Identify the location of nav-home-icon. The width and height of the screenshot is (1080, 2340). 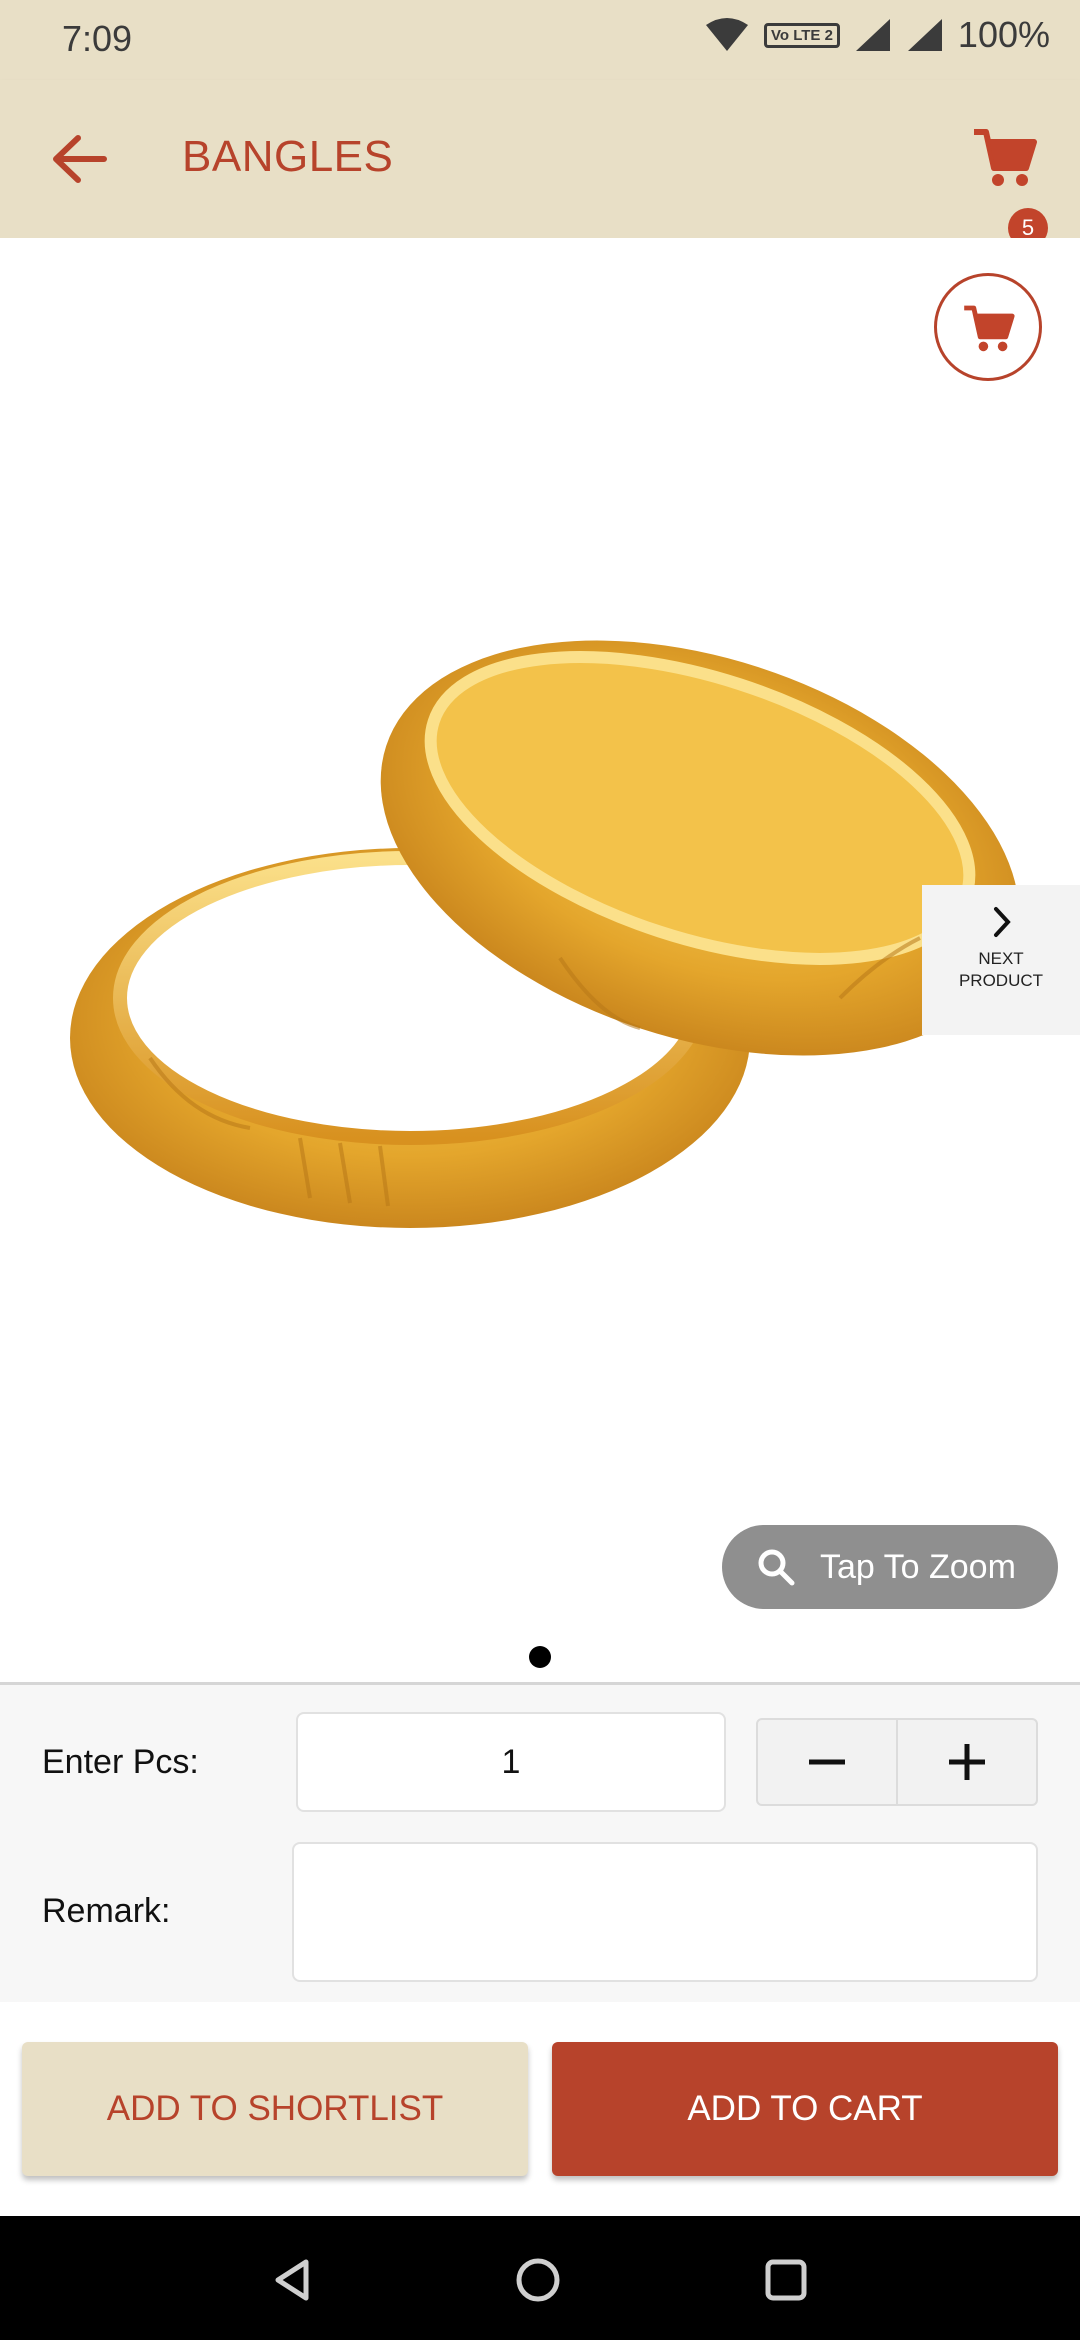
(538, 2280).